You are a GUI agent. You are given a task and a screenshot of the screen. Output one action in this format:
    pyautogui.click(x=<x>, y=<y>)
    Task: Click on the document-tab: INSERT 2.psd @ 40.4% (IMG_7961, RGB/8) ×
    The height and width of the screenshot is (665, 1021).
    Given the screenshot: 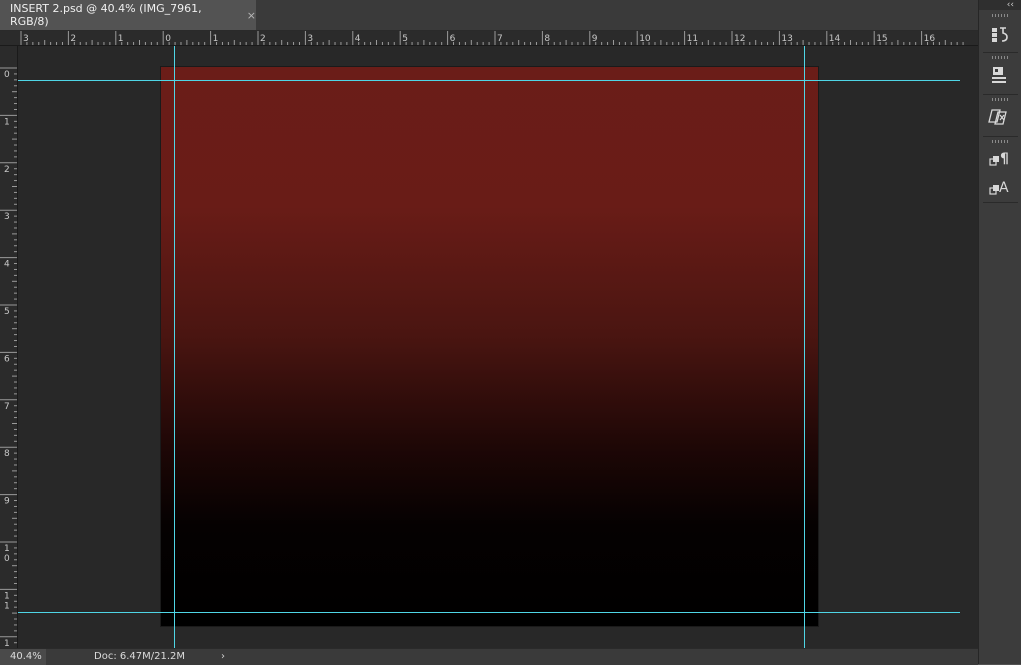 What is the action you would take?
    pyautogui.click(x=128, y=15)
    